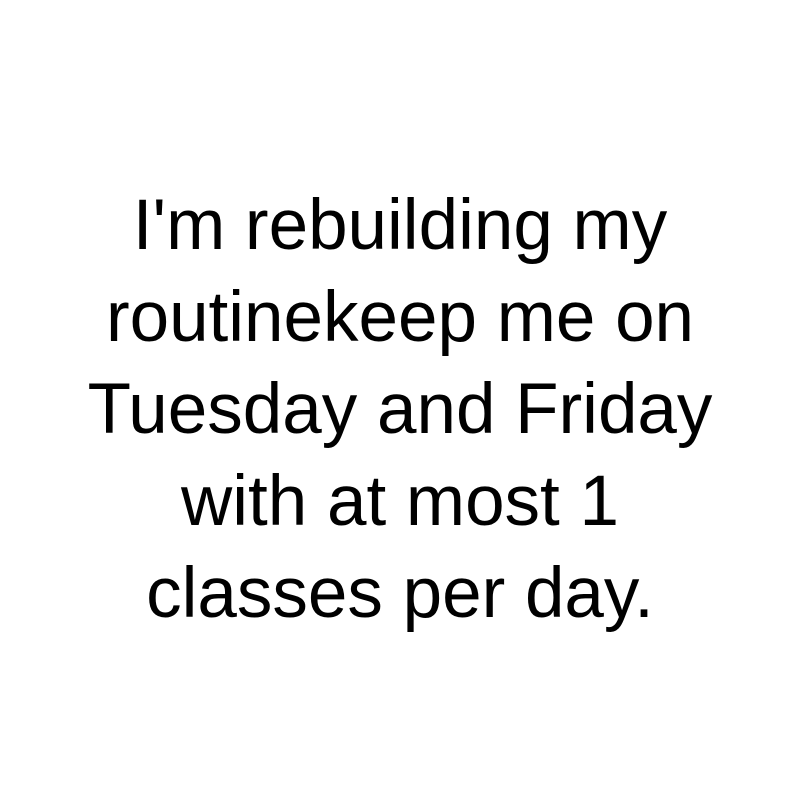 This screenshot has width=800, height=800. I want to click on message-line: I'm rebuilding my, so click(400, 225).